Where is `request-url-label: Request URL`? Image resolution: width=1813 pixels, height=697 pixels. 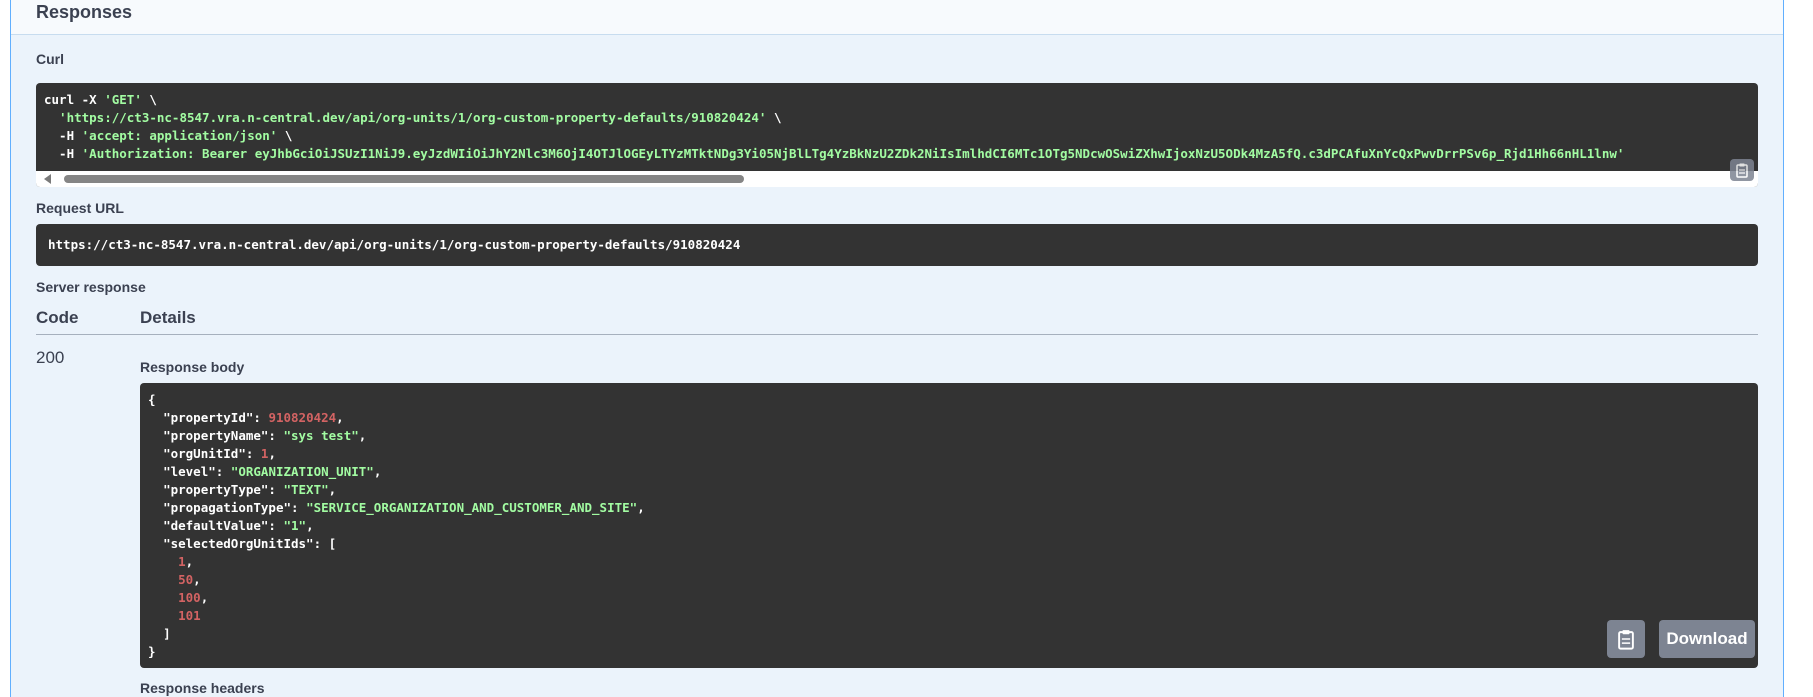
request-url-label: Request URL is located at coordinates (80, 208).